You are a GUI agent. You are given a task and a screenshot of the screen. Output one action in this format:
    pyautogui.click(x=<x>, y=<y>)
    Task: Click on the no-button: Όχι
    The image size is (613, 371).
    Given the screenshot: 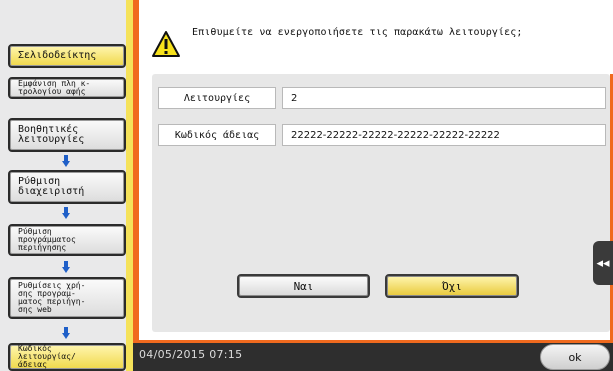 What is the action you would take?
    pyautogui.click(x=452, y=286)
    